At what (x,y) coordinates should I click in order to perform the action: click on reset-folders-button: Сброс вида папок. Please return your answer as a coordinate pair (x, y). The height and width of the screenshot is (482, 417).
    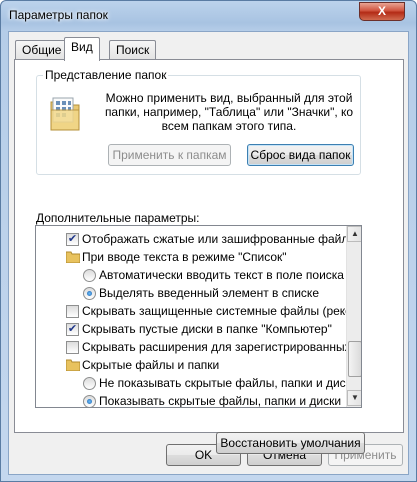
    Looking at the image, I should click on (300, 155).